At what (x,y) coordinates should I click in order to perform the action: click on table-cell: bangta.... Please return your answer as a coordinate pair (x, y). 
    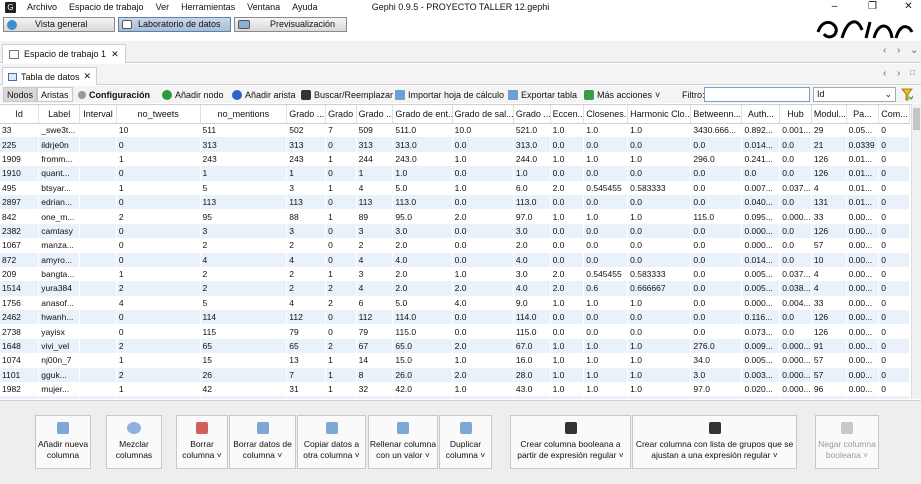
    Looking at the image, I should click on (59, 274).